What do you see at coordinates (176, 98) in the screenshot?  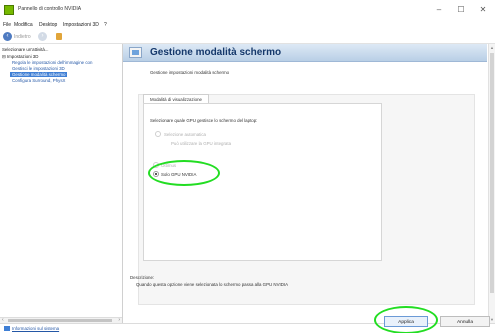 I see `tab-display-mode: Modalità di visualizzazione` at bounding box center [176, 98].